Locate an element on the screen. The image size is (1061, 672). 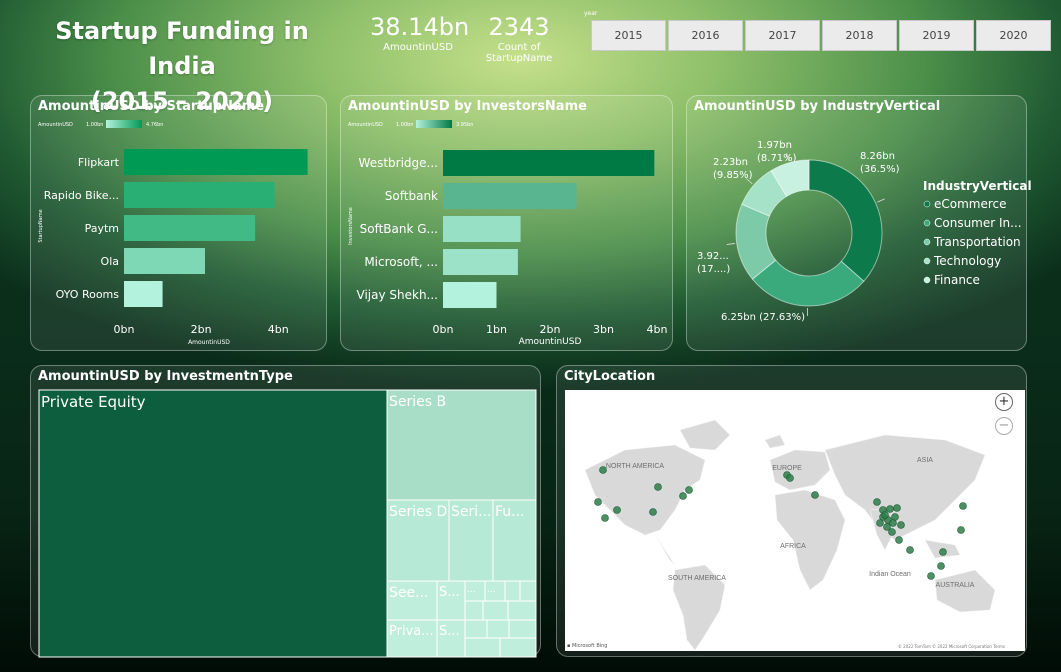
tile-label: Series D is located at coordinates (418, 512).